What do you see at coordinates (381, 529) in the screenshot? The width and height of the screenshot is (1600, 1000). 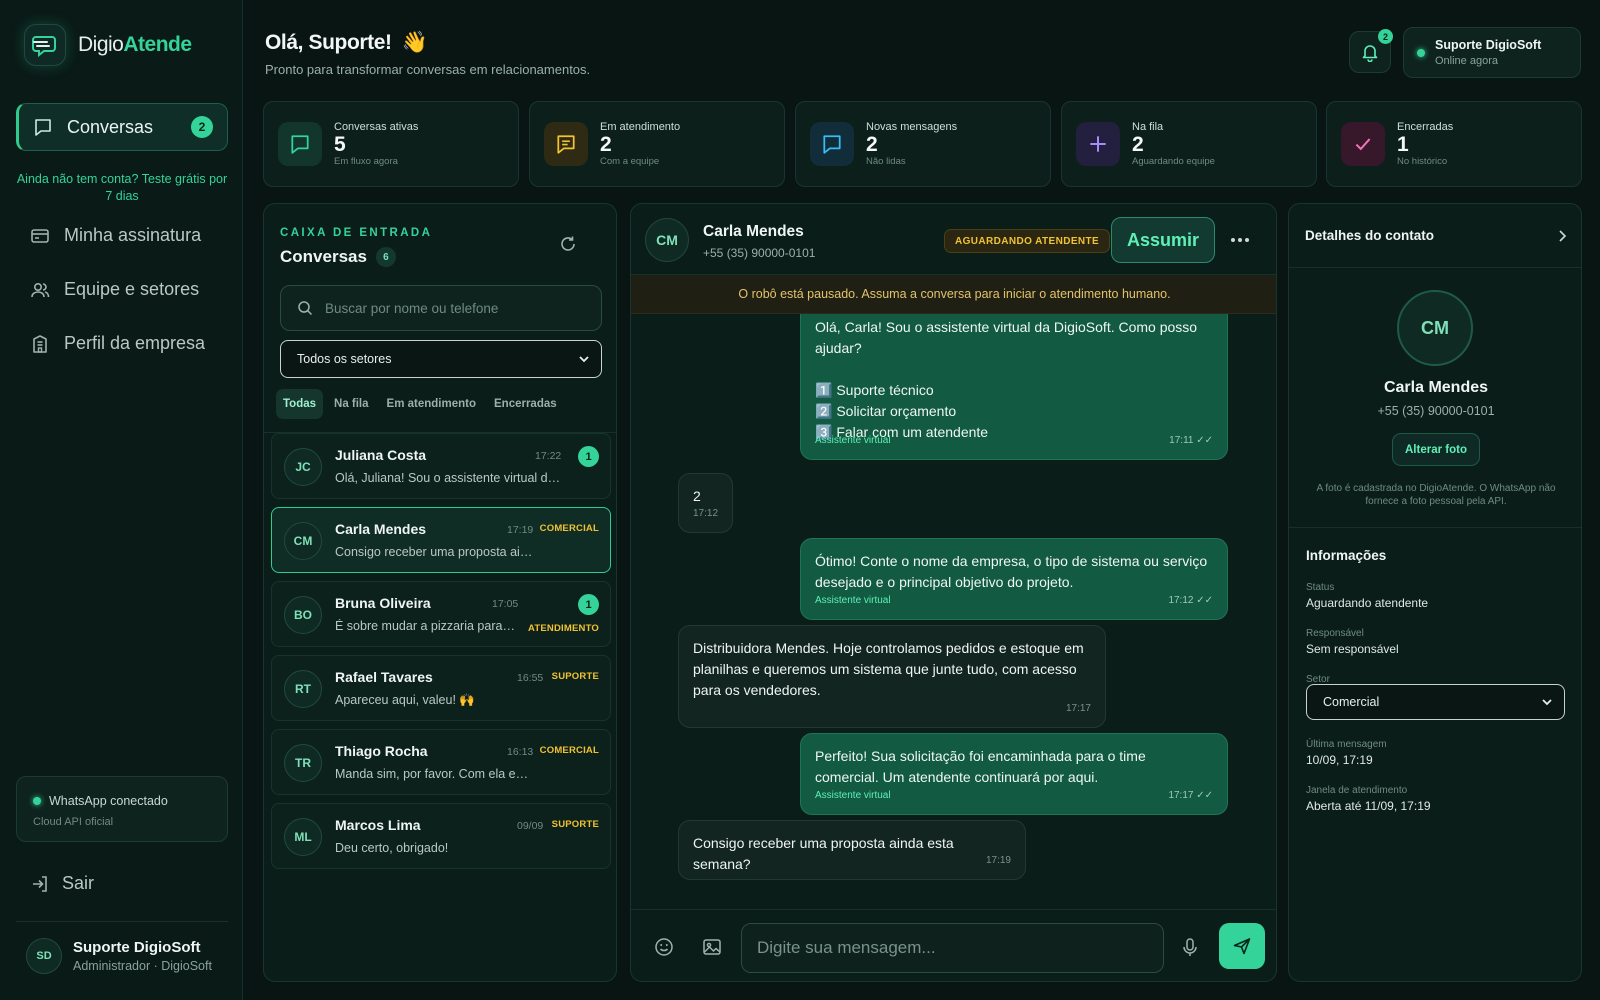 I see `conversation-name: Carla Mendes` at bounding box center [381, 529].